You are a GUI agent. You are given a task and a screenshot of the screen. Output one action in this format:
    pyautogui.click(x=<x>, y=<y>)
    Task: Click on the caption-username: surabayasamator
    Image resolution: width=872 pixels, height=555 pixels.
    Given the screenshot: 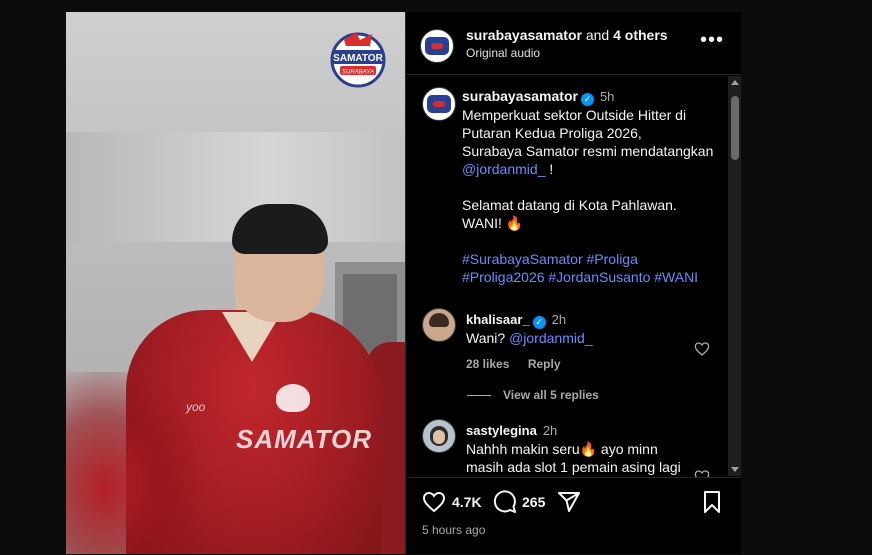 What is the action you would take?
    pyautogui.click(x=520, y=96)
    